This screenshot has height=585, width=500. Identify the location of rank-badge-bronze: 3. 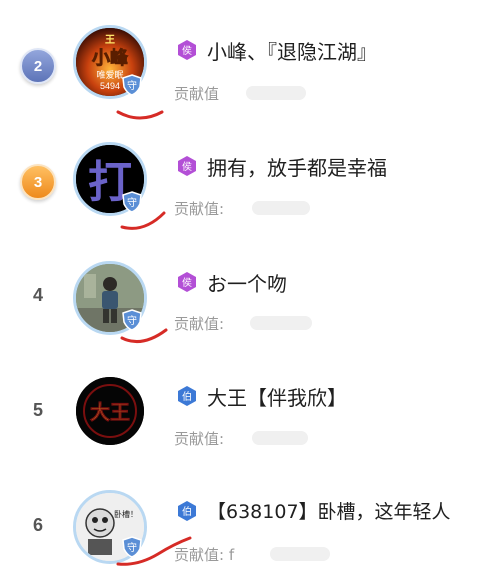
(38, 182).